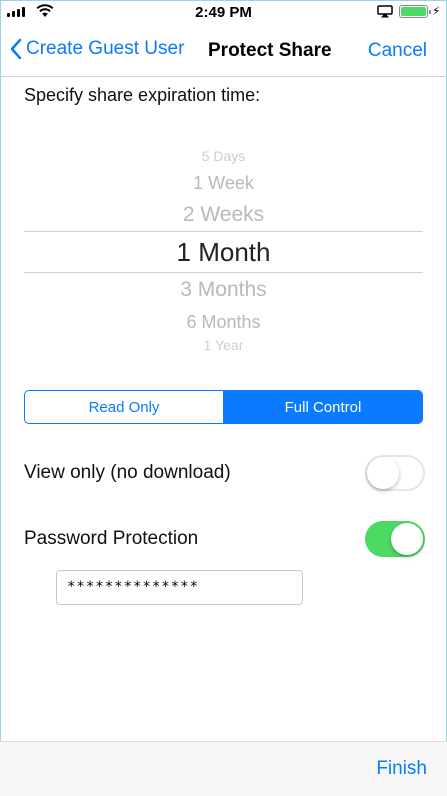 This screenshot has height=796, width=447. I want to click on picker-selected-option: 1 Month, so click(223, 252).